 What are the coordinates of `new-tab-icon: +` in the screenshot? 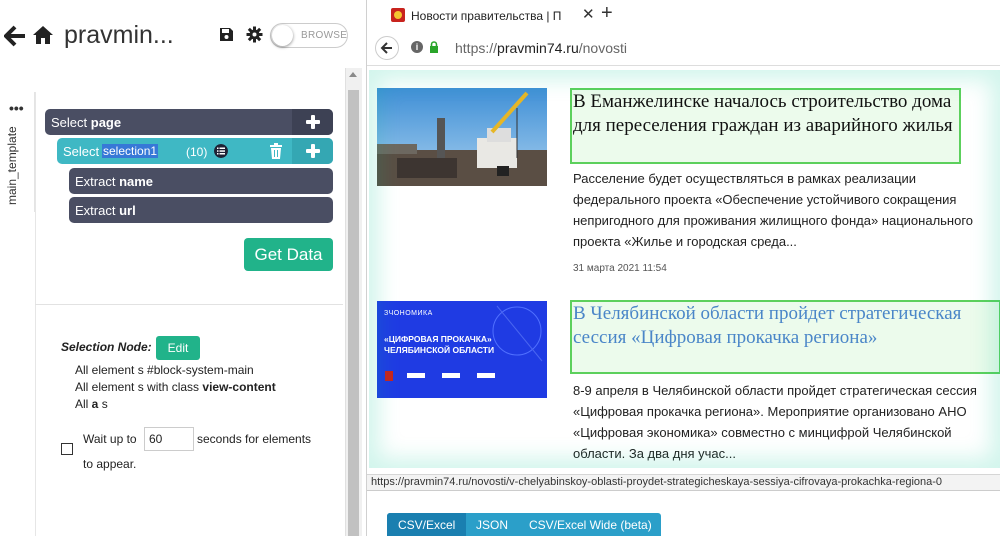 It's located at (607, 13).